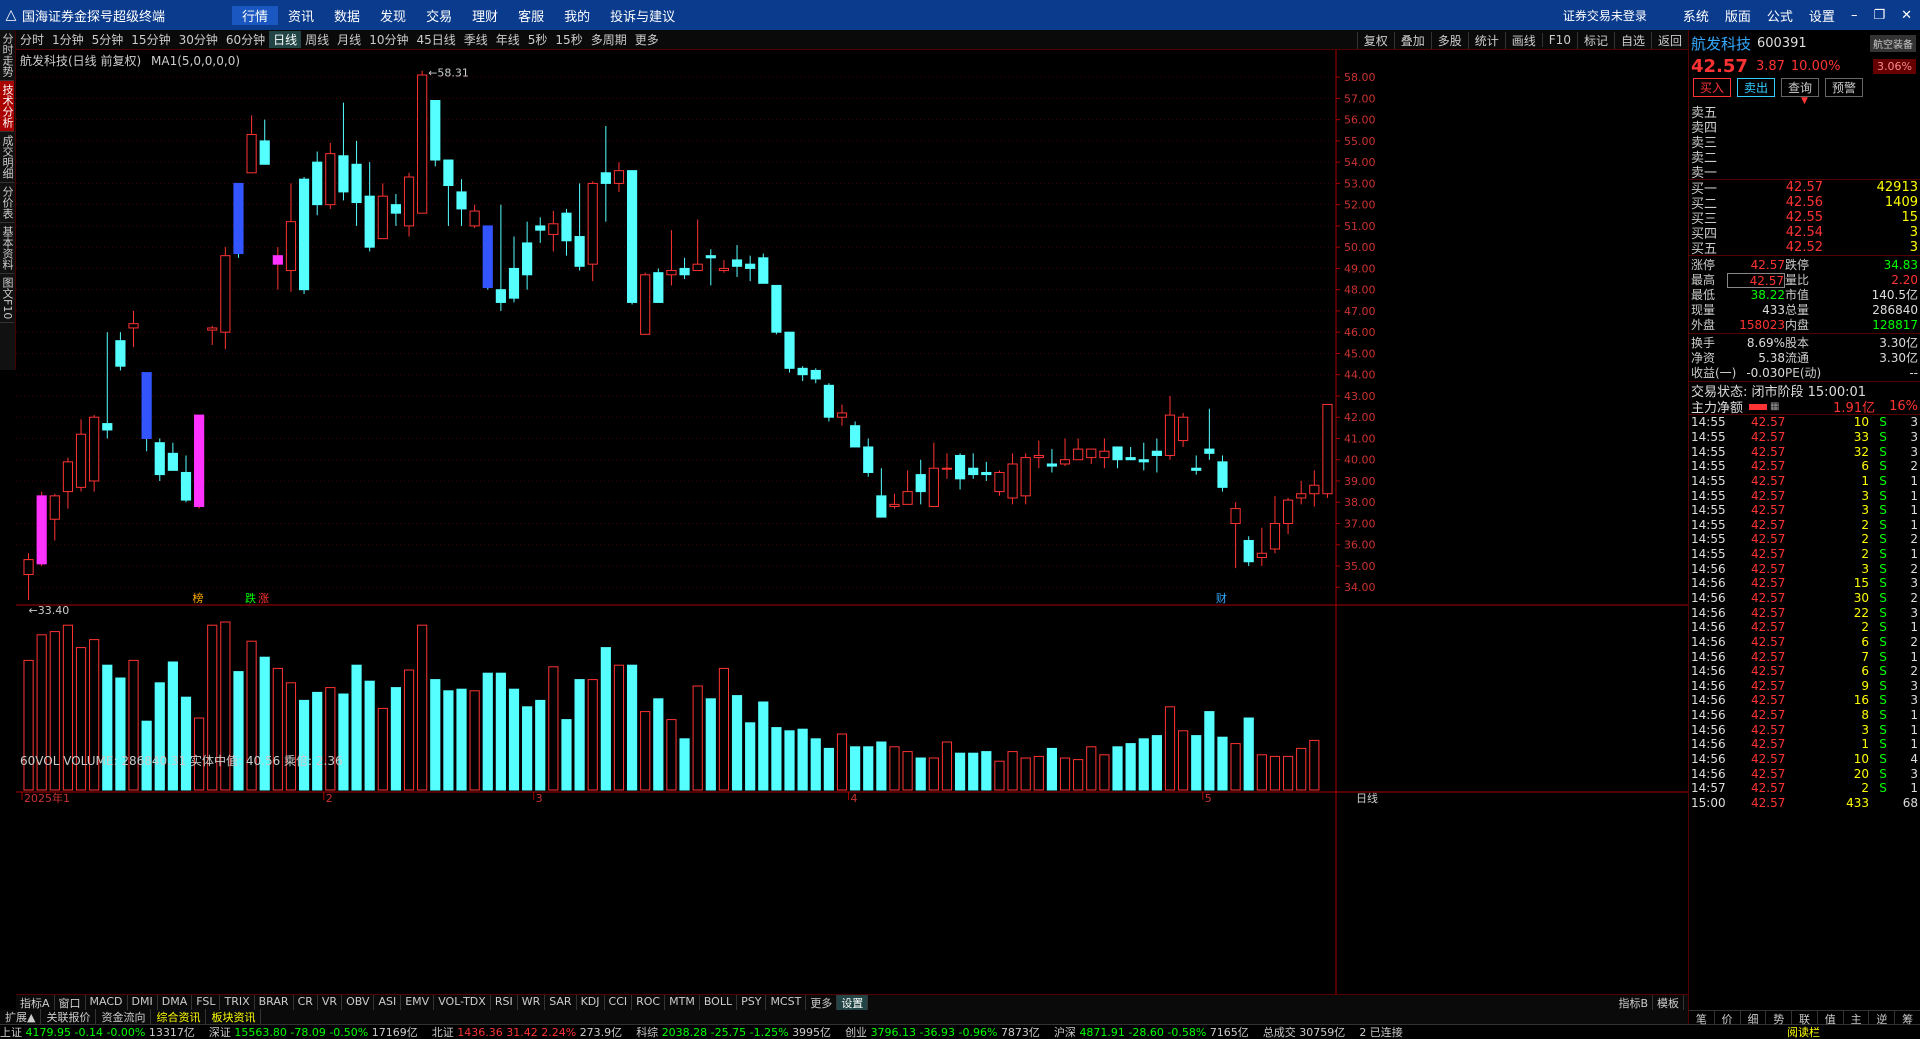  What do you see at coordinates (7, 203) in the screenshot?
I see `left-nav-tab: 分价表` at bounding box center [7, 203].